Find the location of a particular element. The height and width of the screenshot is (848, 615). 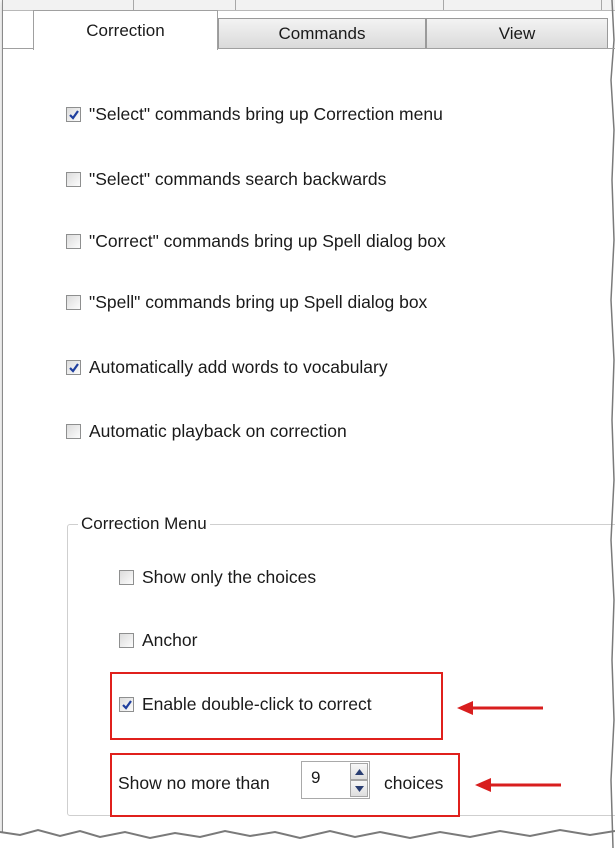

option-select-search-backwards: "Select" commands search backwards is located at coordinates (226, 179).